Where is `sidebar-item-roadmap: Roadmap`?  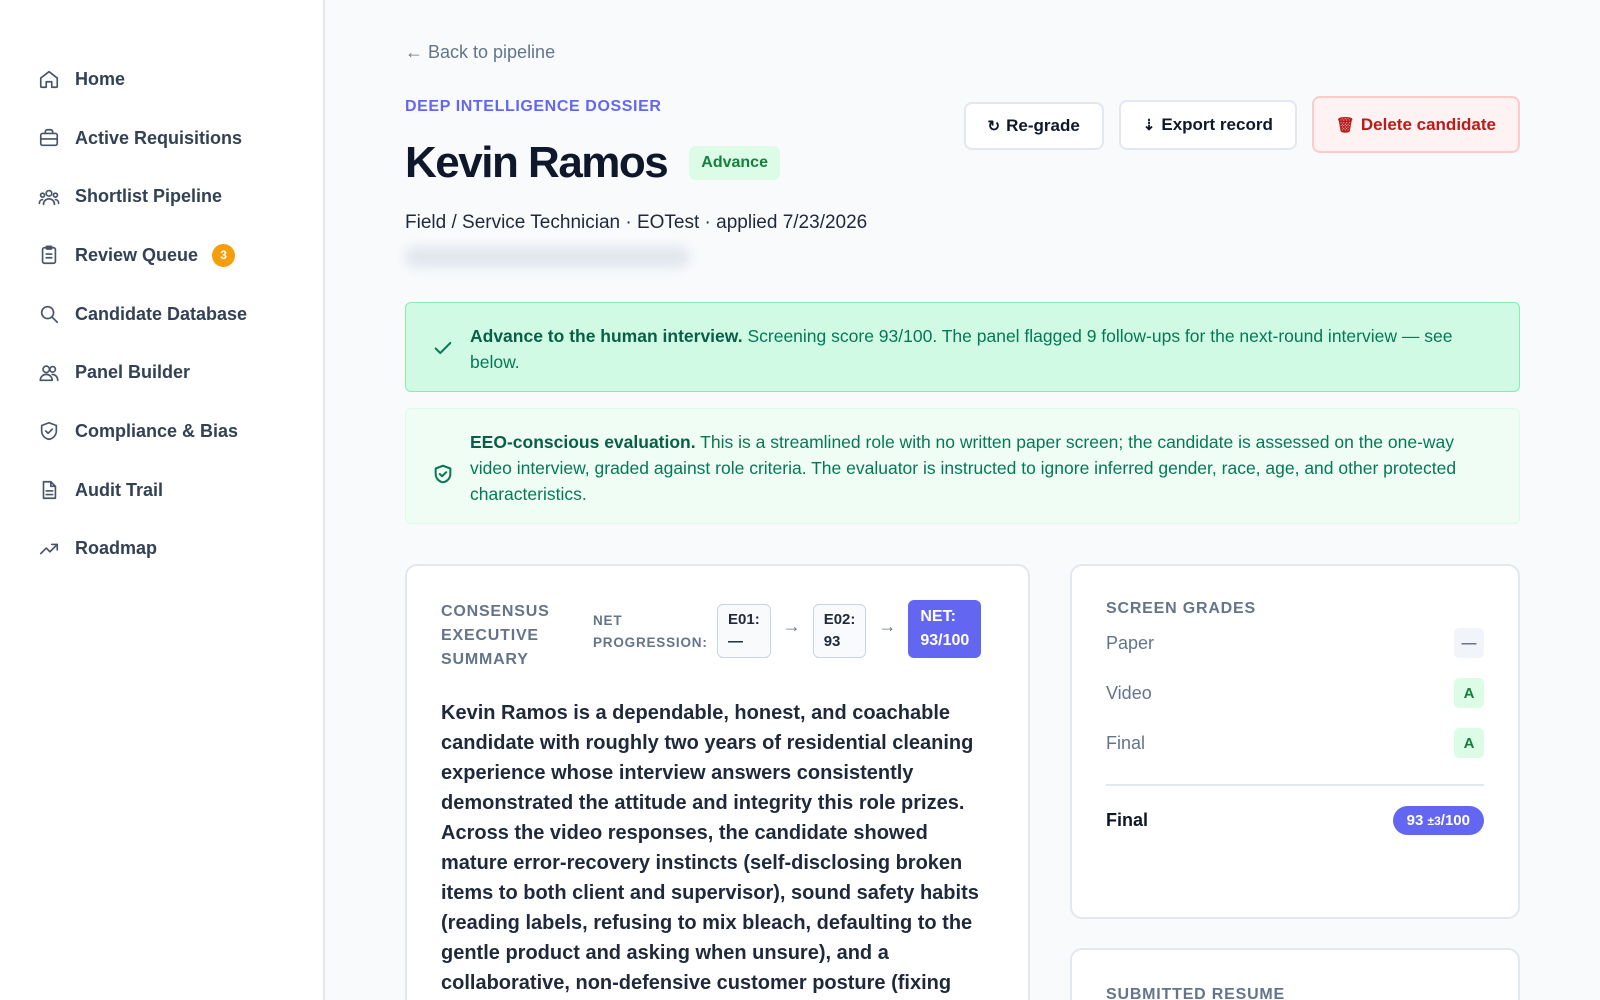 sidebar-item-roadmap: Roadmap is located at coordinates (161, 549).